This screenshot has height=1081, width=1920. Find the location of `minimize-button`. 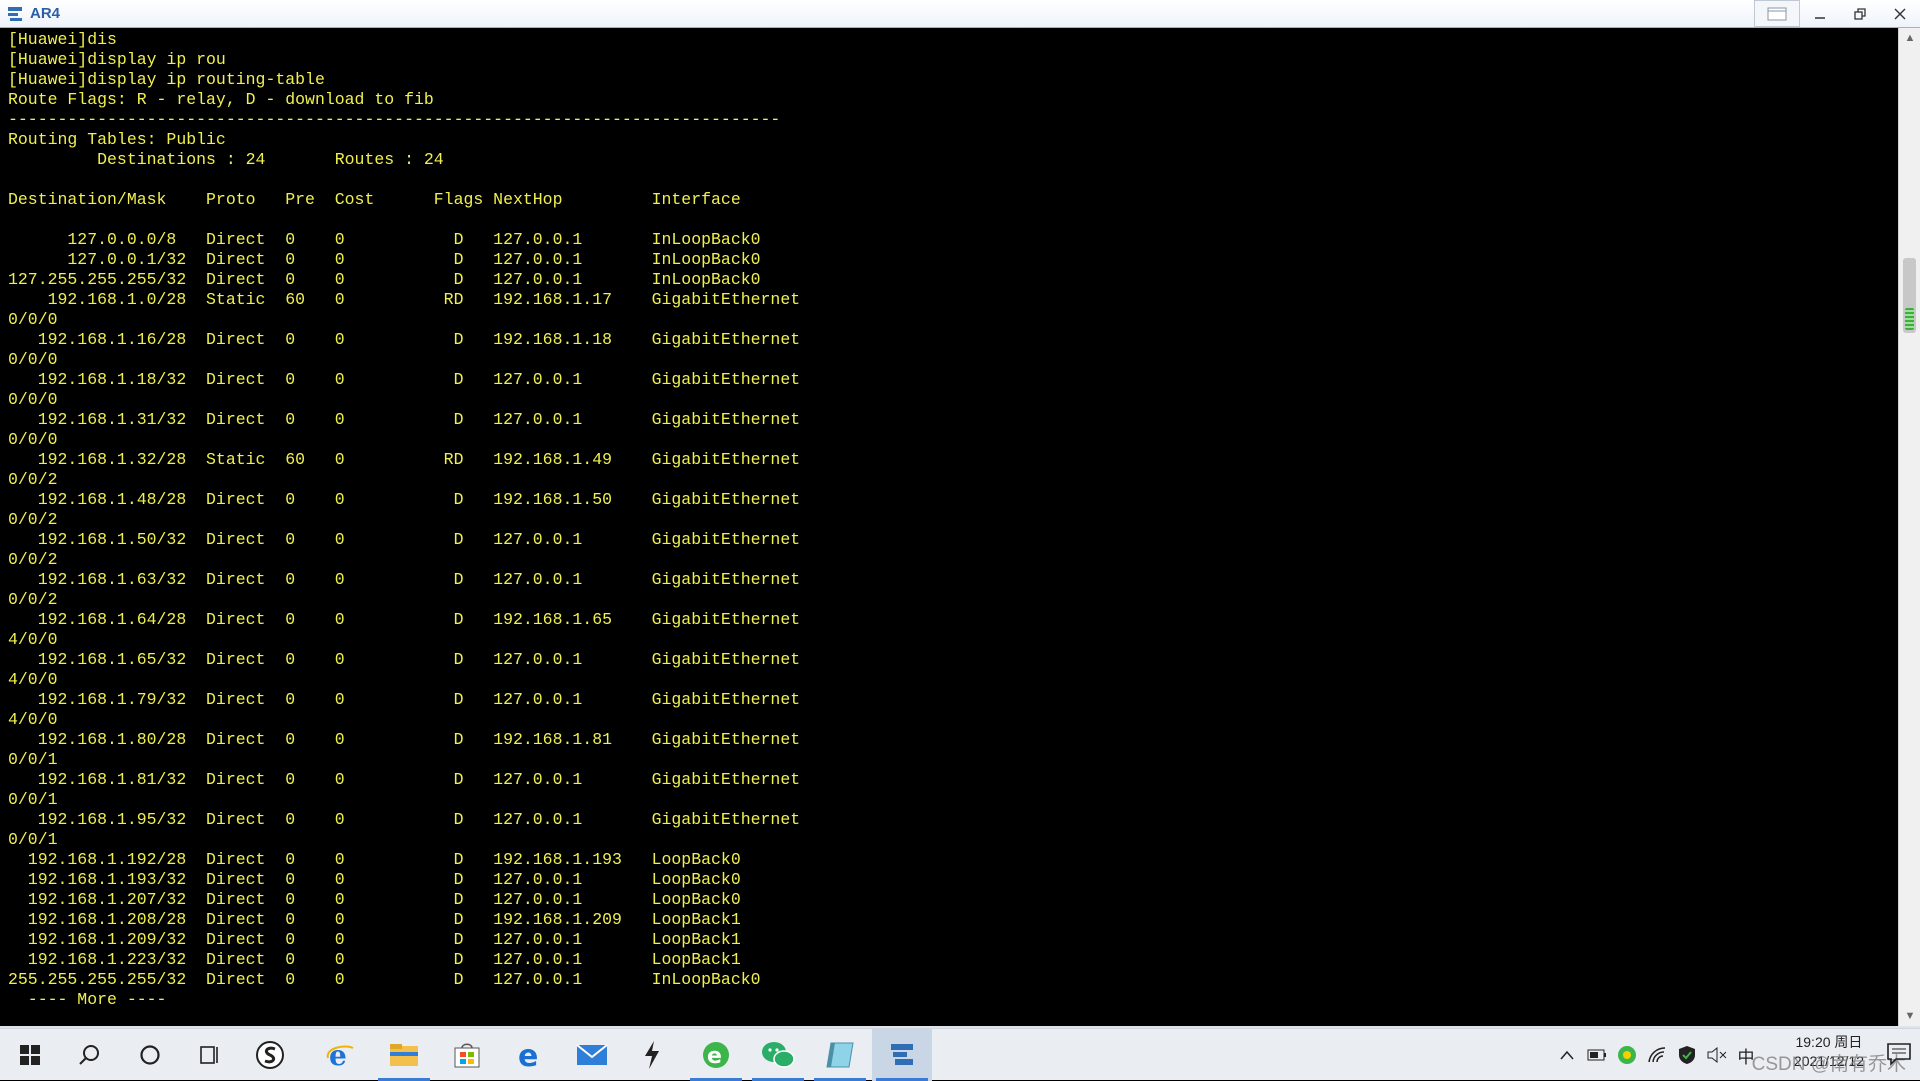

minimize-button is located at coordinates (1820, 13).